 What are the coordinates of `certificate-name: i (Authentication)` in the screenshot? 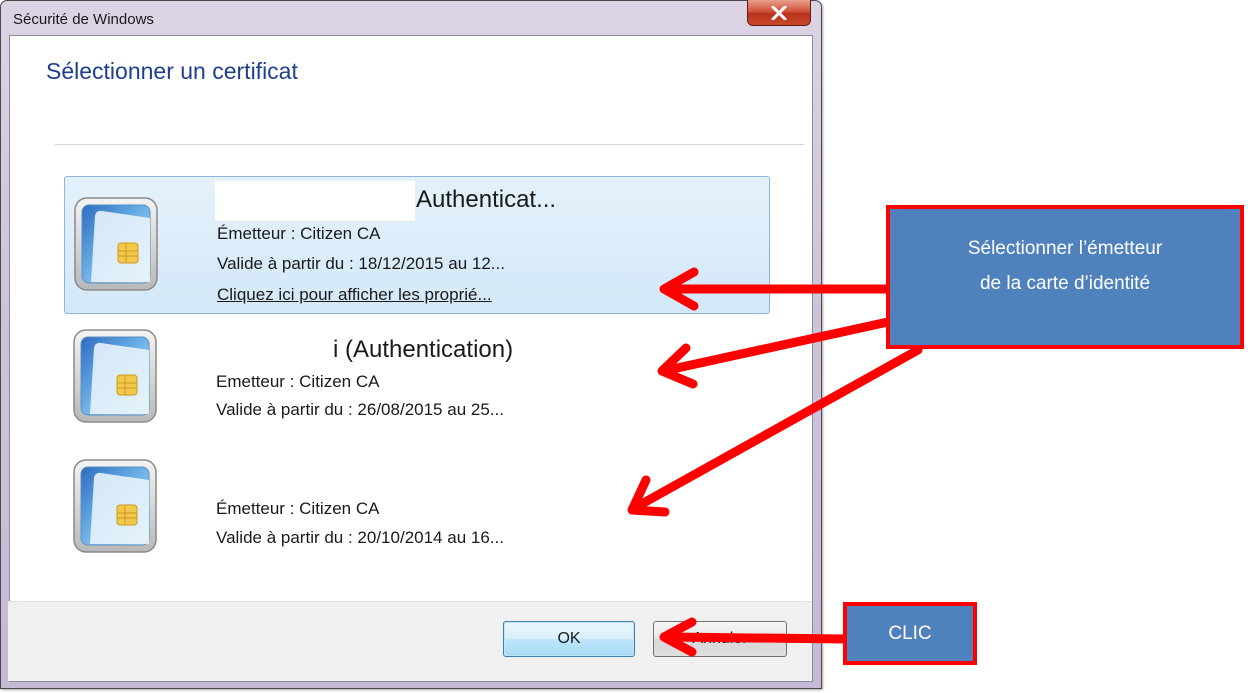 It's located at (423, 349).